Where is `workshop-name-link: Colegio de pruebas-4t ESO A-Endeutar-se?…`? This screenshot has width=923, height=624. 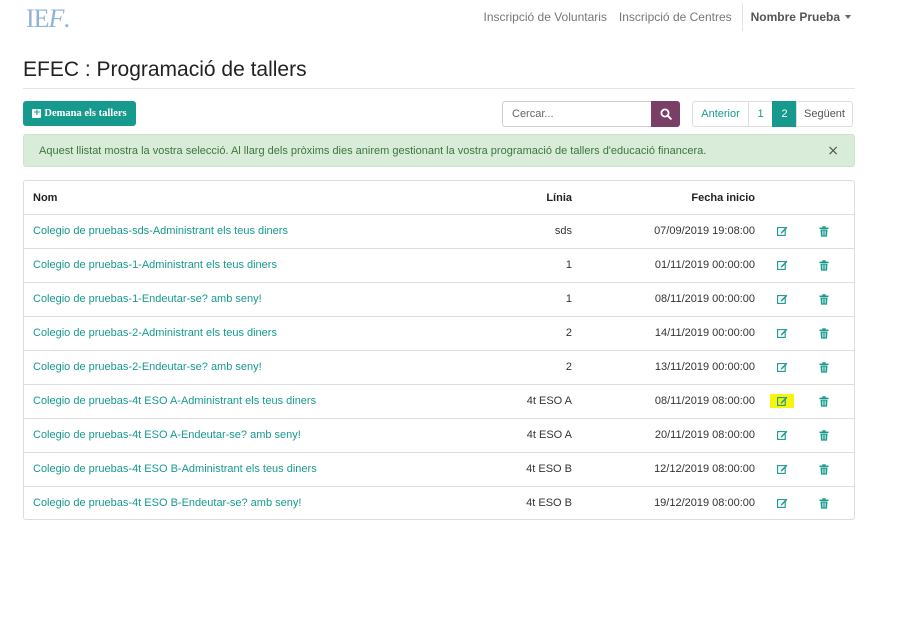 workshop-name-link: Colegio de pruebas-4t ESO A-Endeutar-se?… is located at coordinates (167, 435).